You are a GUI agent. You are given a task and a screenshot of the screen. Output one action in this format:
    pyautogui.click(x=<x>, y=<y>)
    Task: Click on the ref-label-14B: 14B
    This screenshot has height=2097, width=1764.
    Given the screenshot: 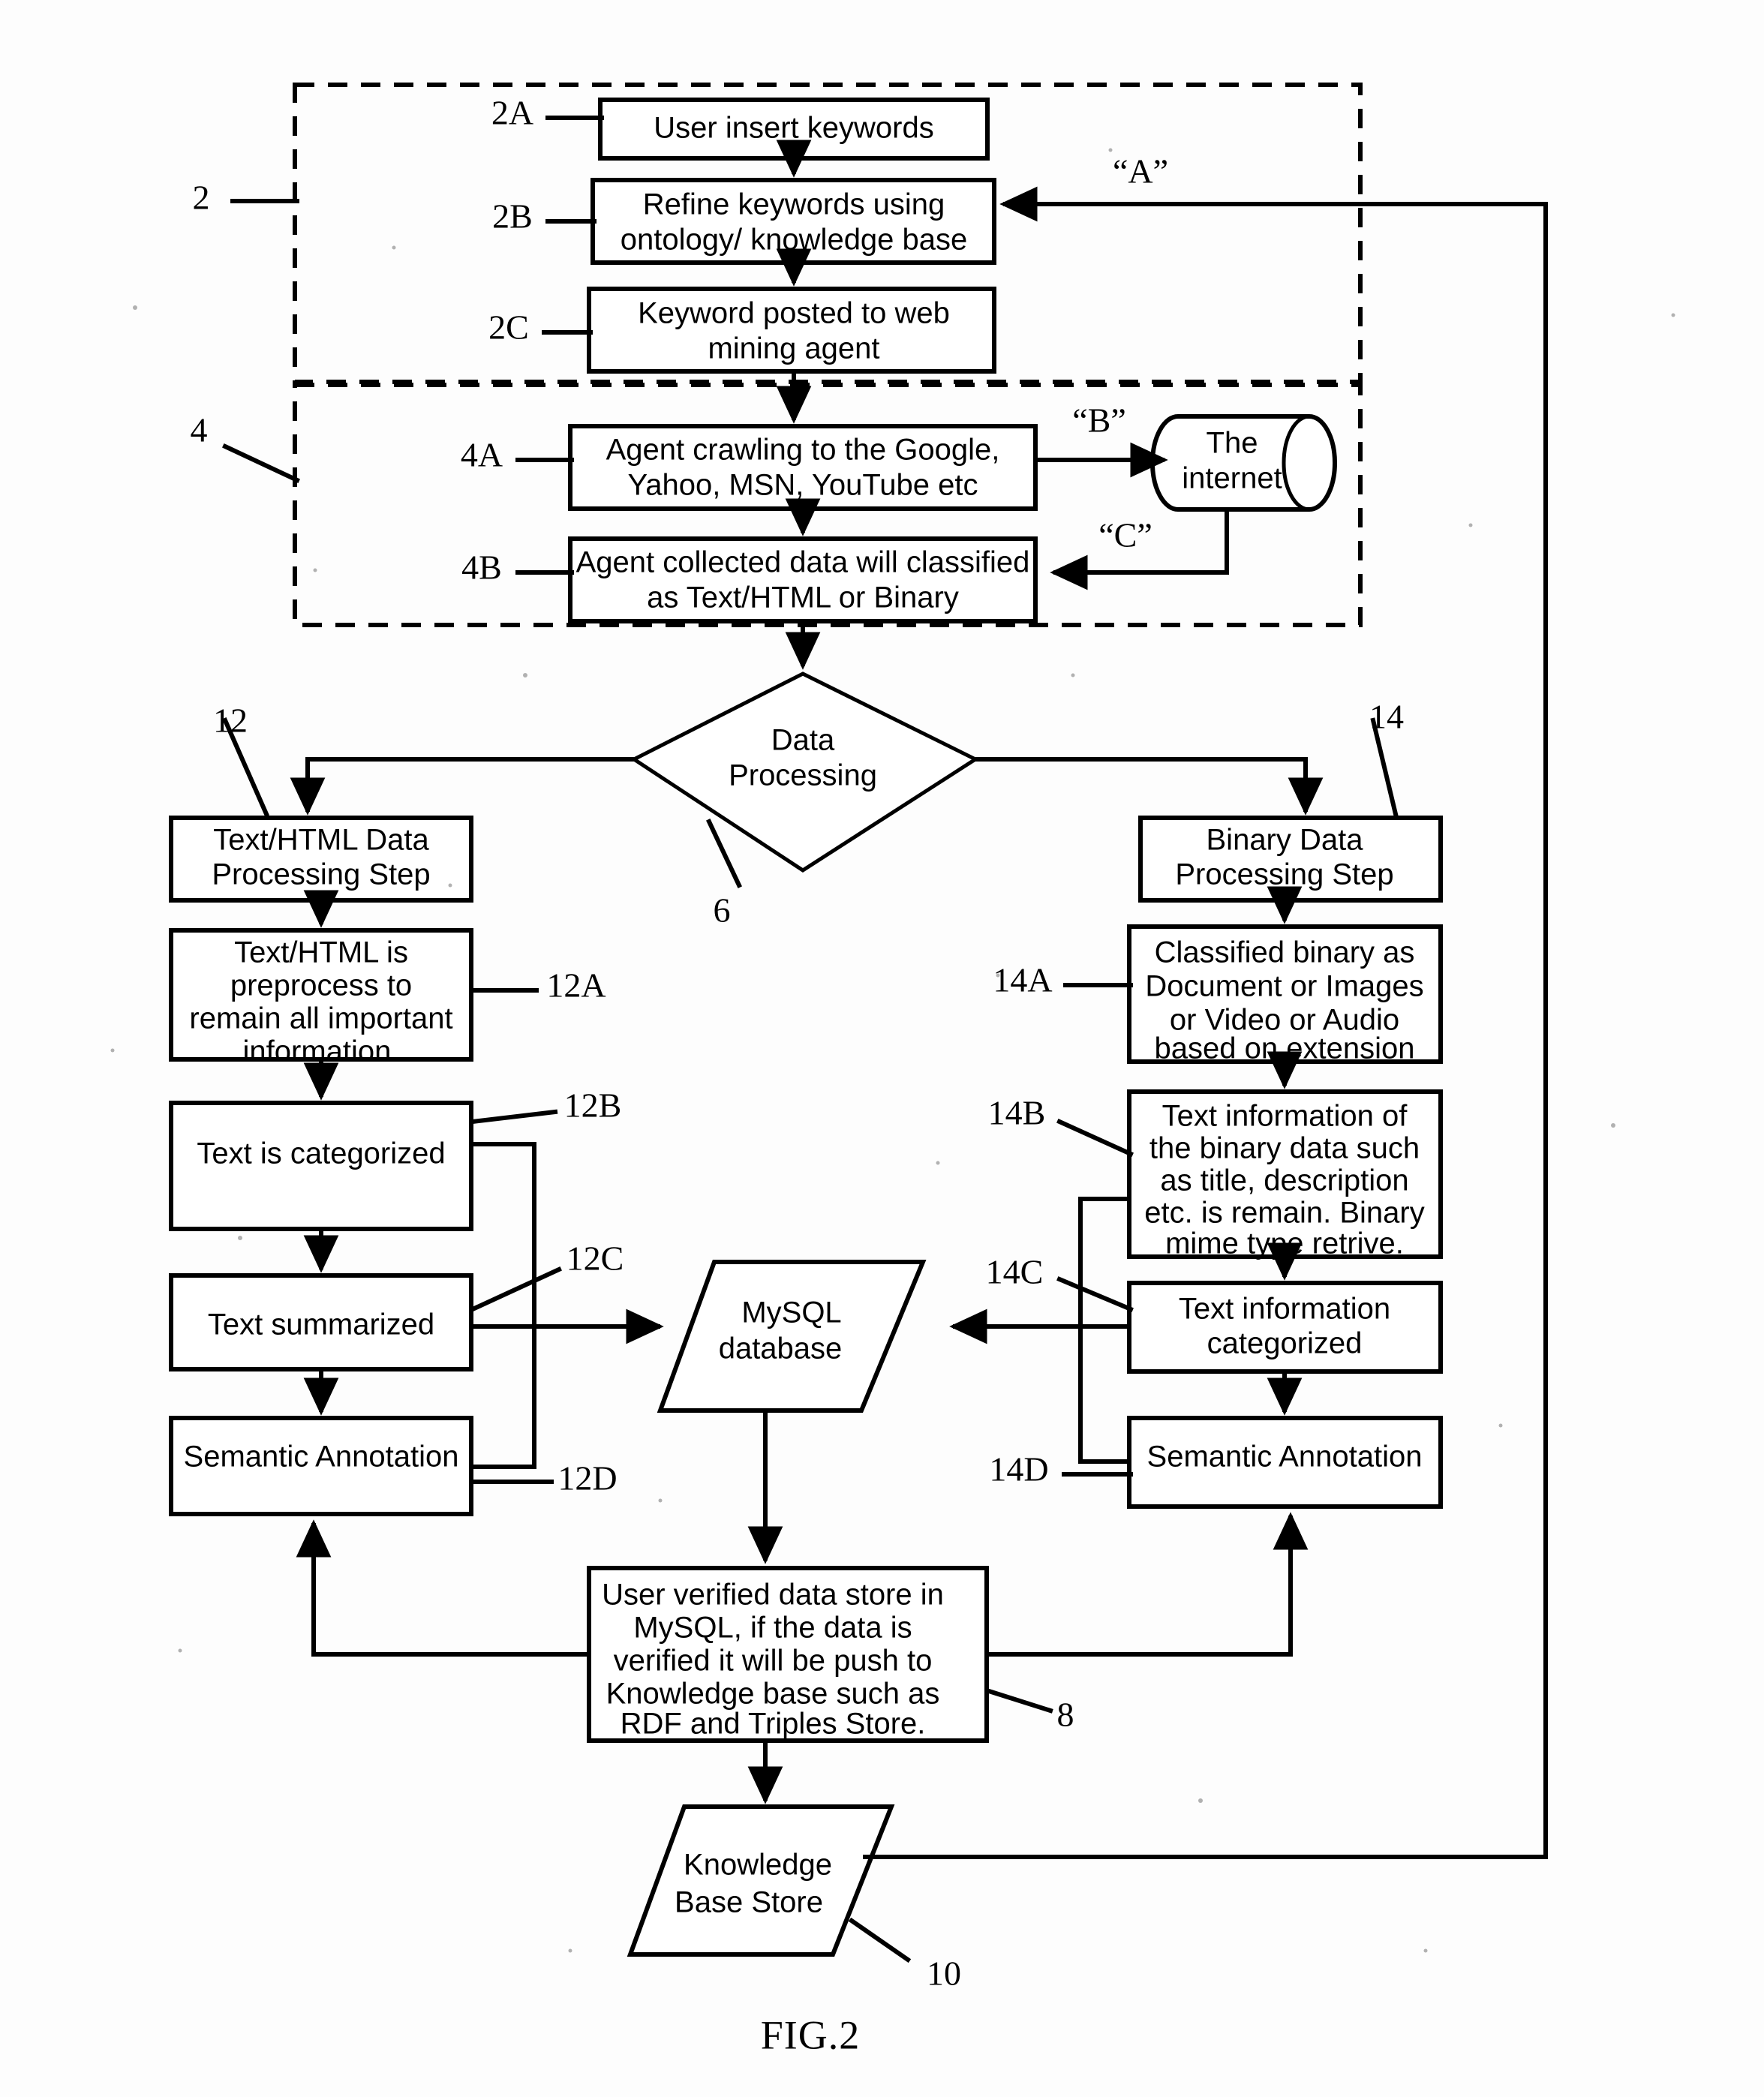 What is the action you would take?
    pyautogui.click(x=1017, y=1113)
    